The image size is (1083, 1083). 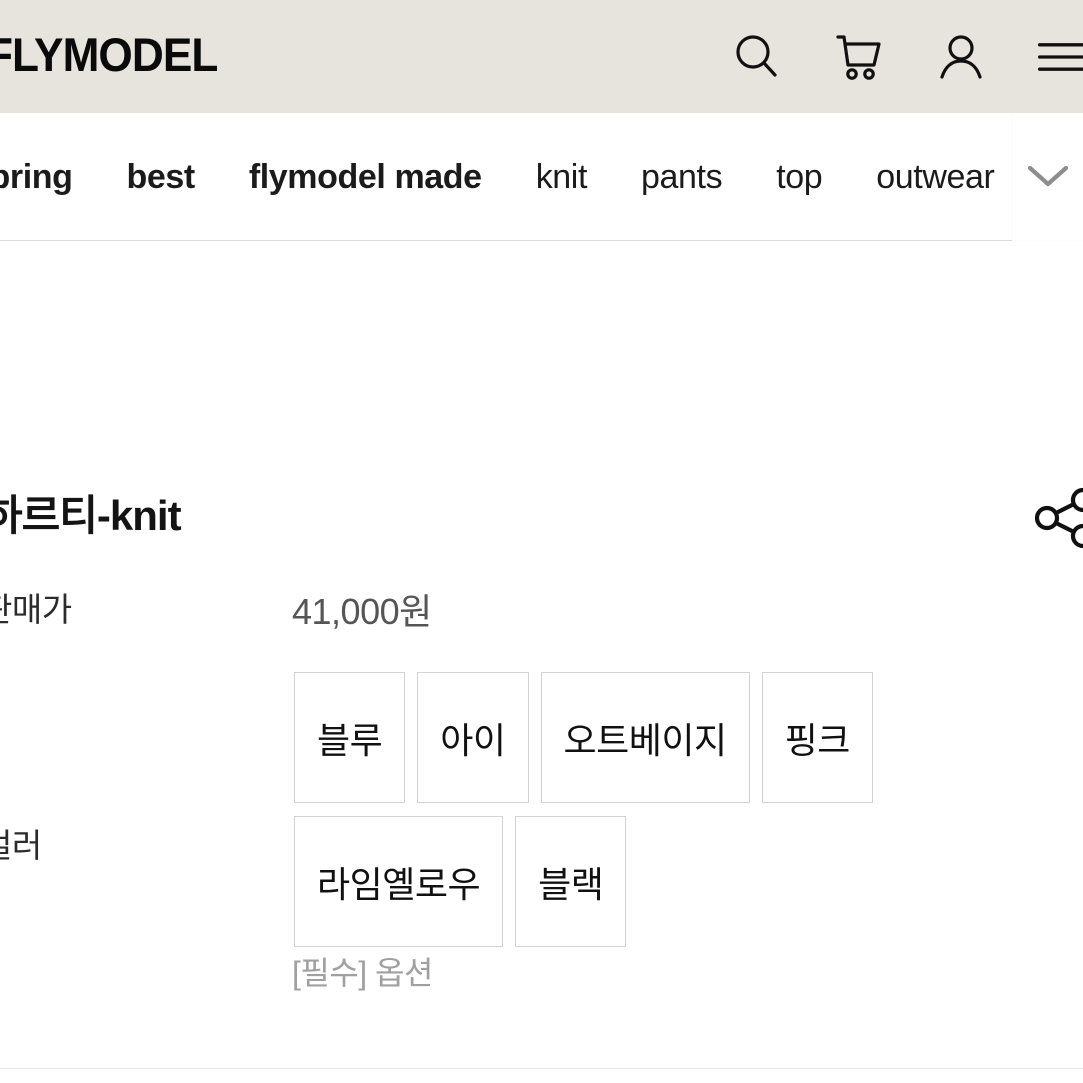 What do you see at coordinates (757, 57) in the screenshot?
I see `search-icon` at bounding box center [757, 57].